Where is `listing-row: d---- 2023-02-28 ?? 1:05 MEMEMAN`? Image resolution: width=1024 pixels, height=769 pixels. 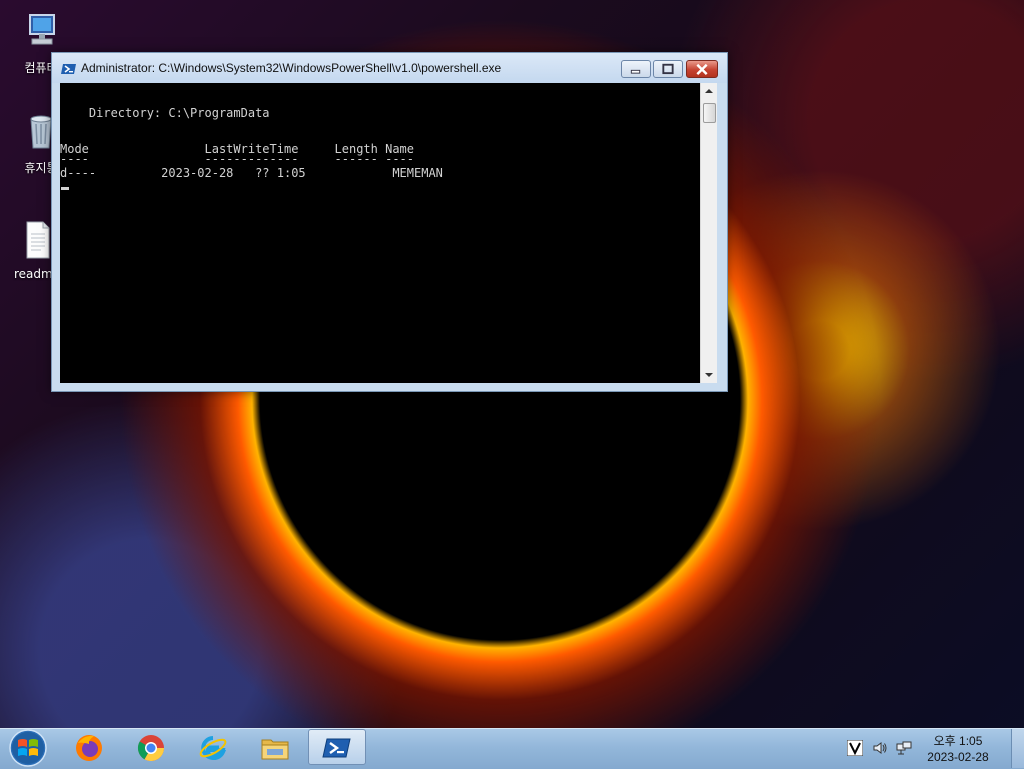 listing-row: d---- 2023-02-28 ?? 1:05 MEMEMAN is located at coordinates (251, 173).